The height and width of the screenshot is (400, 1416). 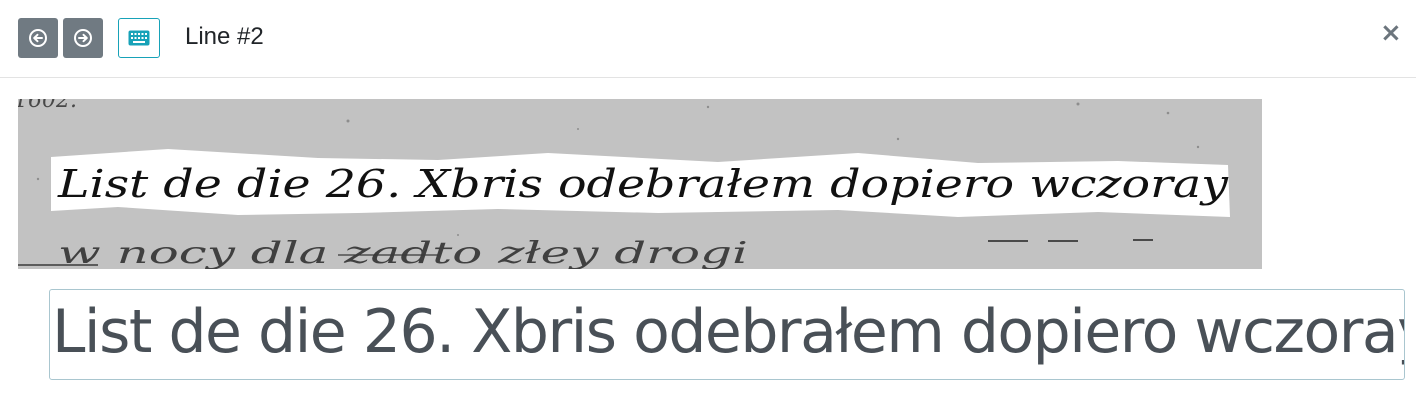 What do you see at coordinates (1391, 33) in the screenshot?
I see `close-button: ×` at bounding box center [1391, 33].